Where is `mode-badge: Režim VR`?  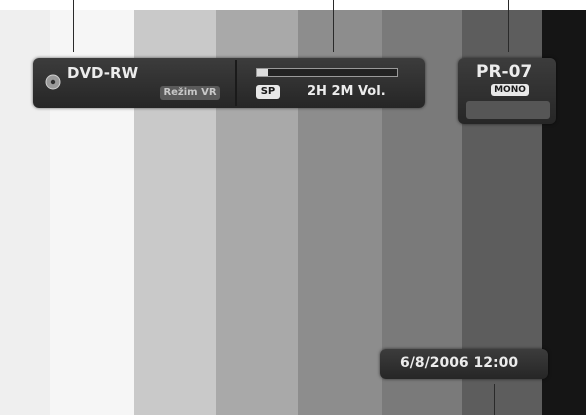 mode-badge: Režim VR is located at coordinates (190, 93).